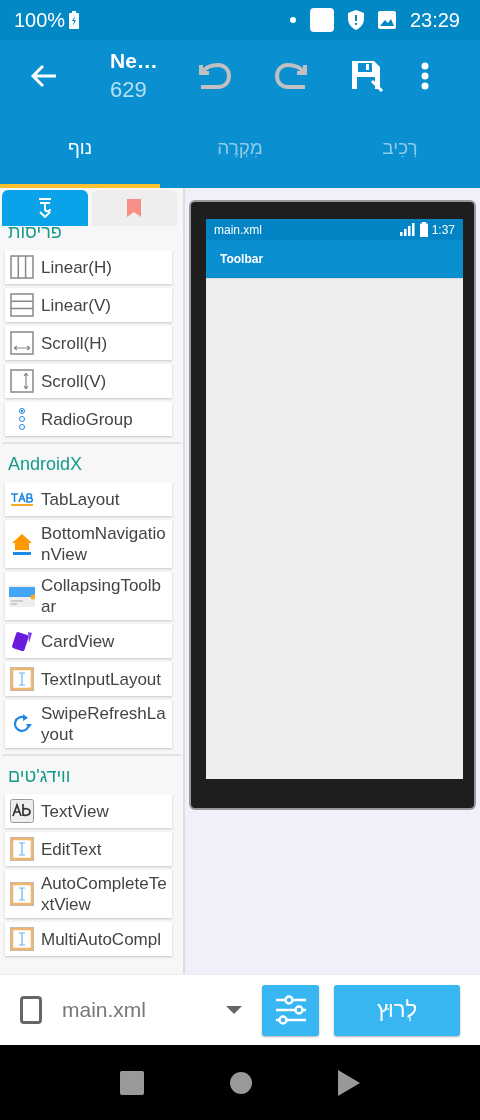 The height and width of the screenshot is (1120, 480). What do you see at coordinates (22, 596) in the screenshot?
I see `collapsing-toolbar-icon` at bounding box center [22, 596].